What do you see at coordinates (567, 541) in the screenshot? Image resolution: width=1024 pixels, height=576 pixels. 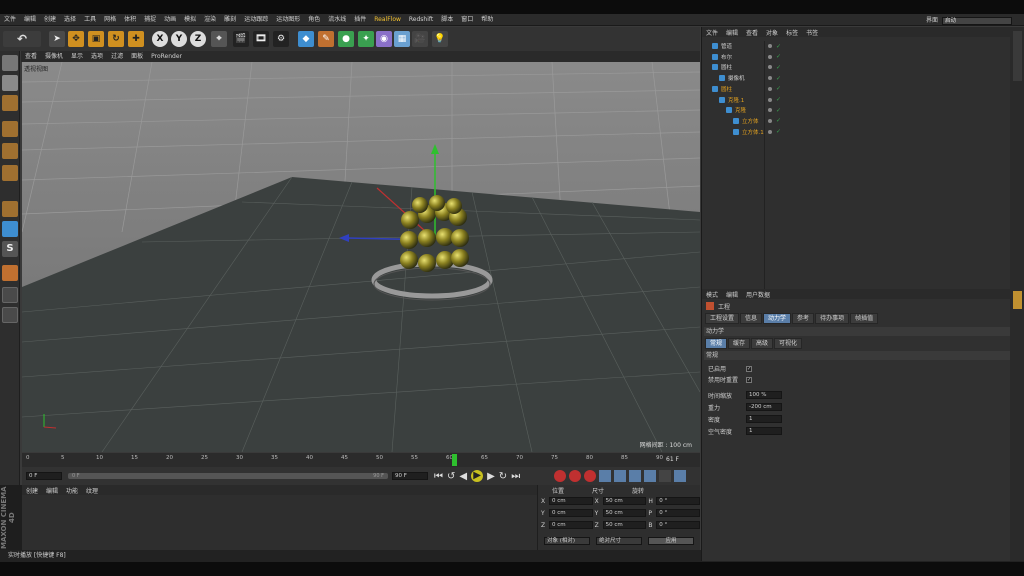 I see `coord-mode-select: 对象 (相对)` at bounding box center [567, 541].